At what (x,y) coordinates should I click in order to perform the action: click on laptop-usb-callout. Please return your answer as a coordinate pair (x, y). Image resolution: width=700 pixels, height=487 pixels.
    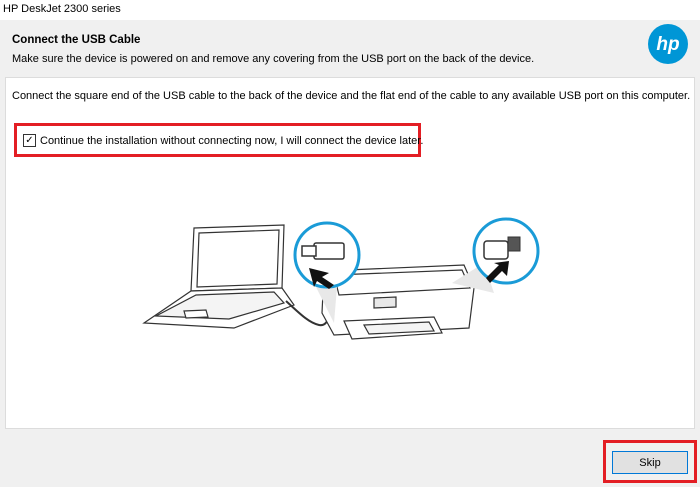
    Looking at the image, I should click on (327, 255).